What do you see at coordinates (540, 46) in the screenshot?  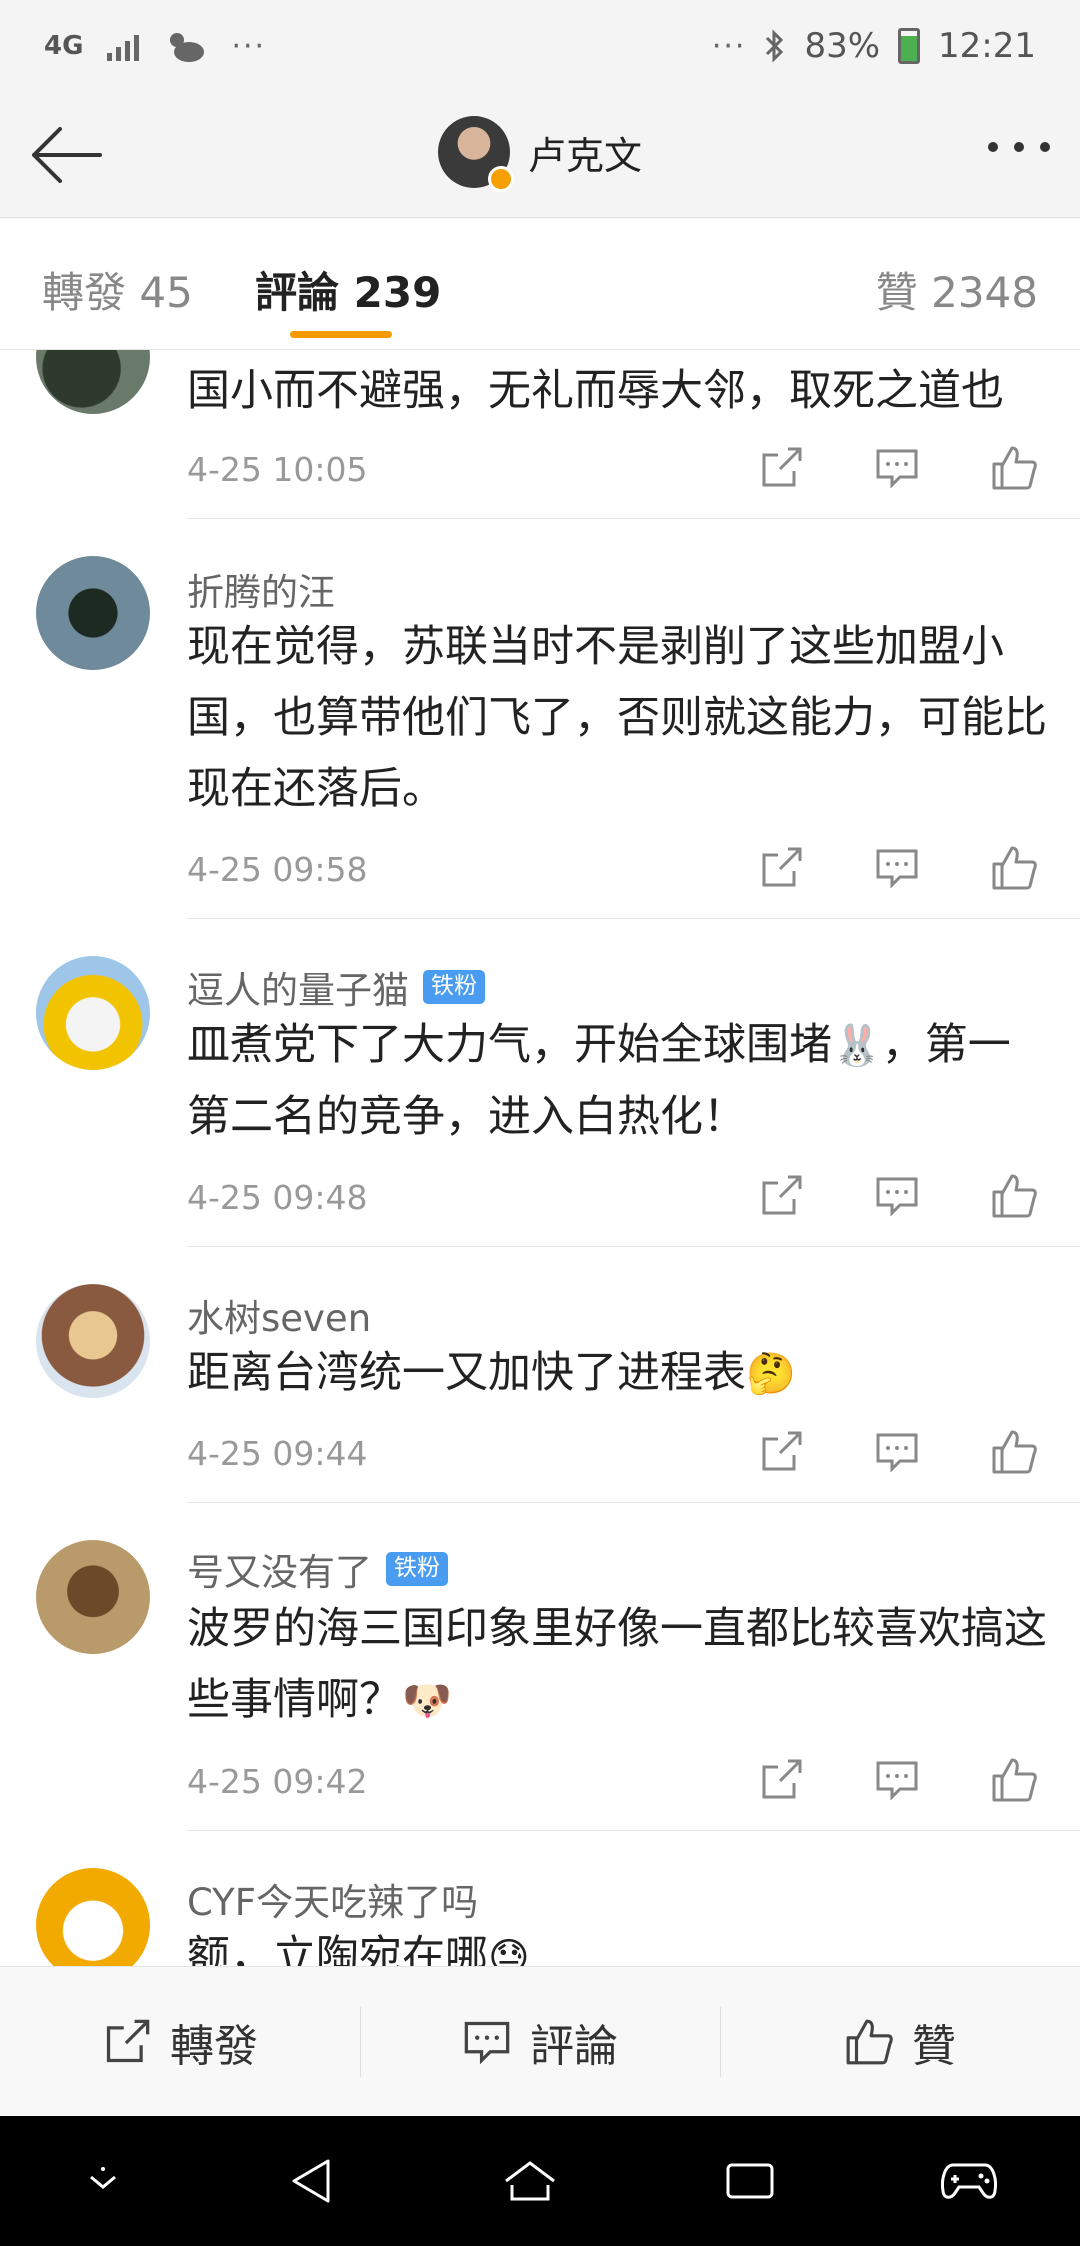 I see `status-bar: 4G ··· ··· 83% 12:21` at bounding box center [540, 46].